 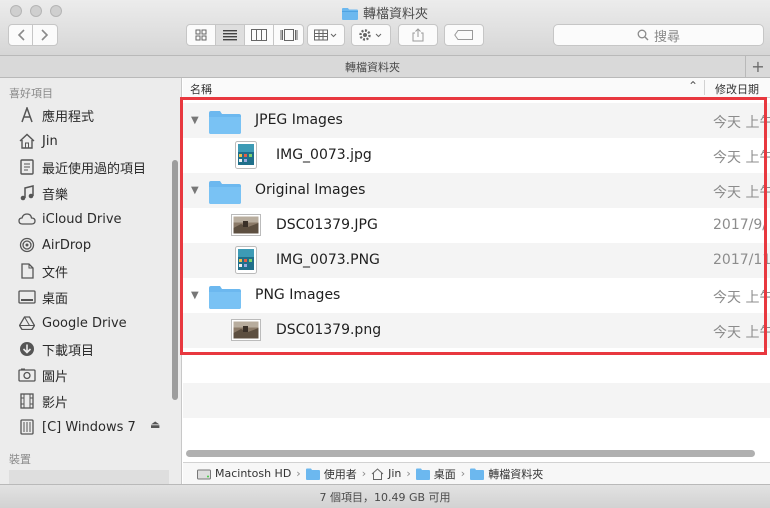 I want to click on path-segment: 桌面, so click(x=435, y=474).